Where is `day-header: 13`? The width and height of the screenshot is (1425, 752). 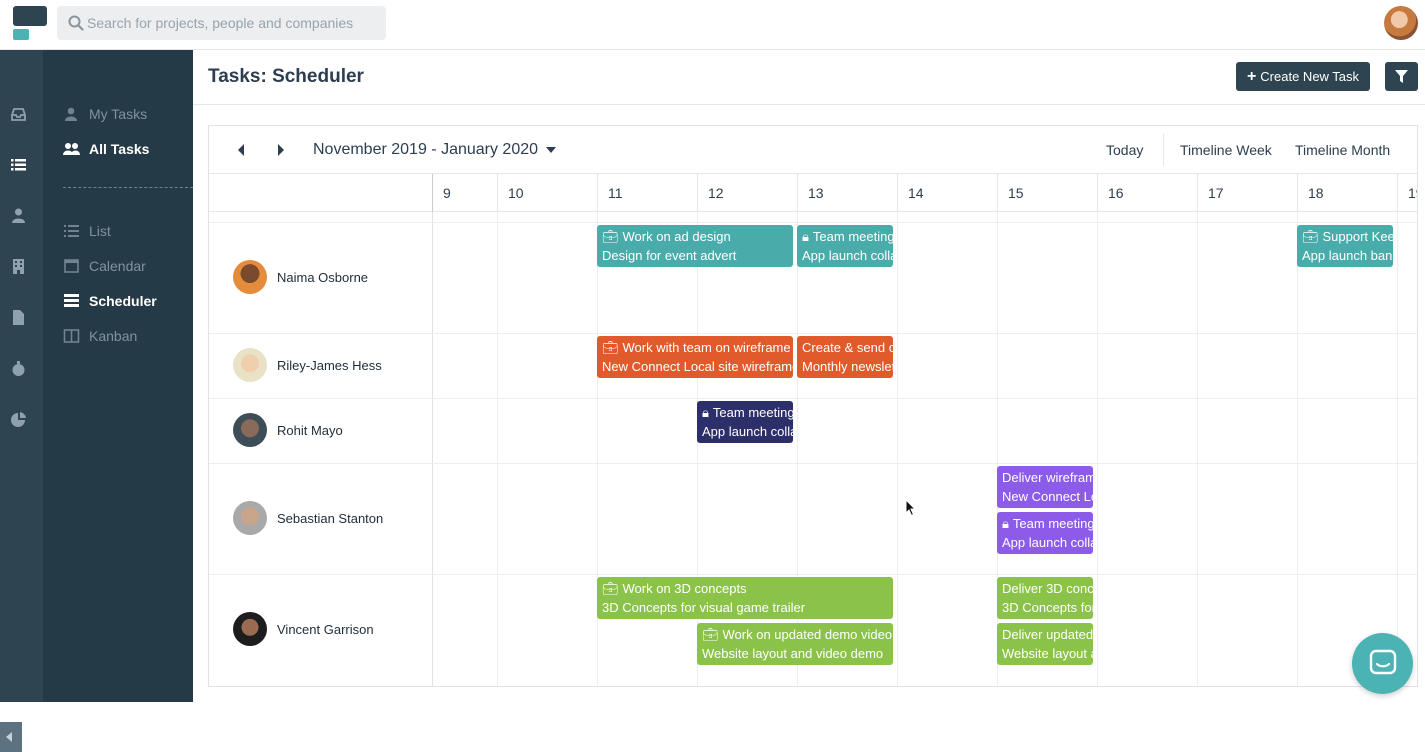
day-header: 13 is located at coordinates (847, 193).